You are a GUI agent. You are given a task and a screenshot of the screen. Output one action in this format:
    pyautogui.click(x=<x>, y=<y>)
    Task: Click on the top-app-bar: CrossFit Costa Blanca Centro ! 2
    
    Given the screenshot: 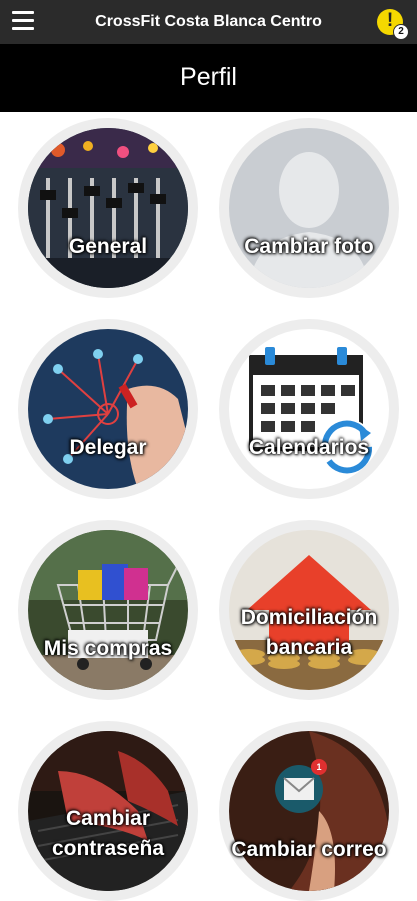 What is the action you would take?
    pyautogui.click(x=208, y=22)
    